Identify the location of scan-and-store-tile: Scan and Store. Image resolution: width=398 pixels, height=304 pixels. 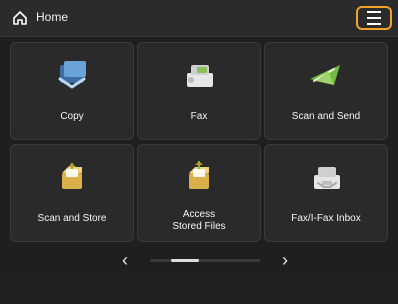
(72, 193).